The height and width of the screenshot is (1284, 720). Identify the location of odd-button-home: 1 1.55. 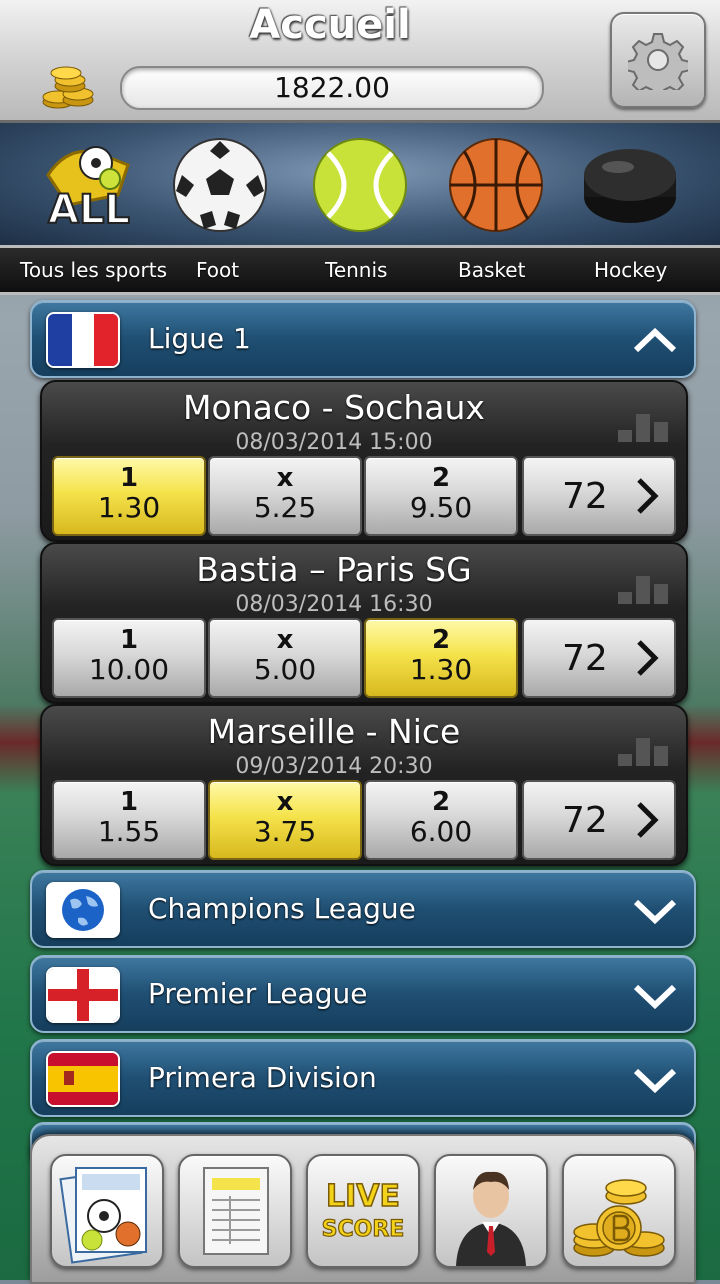
(129, 820).